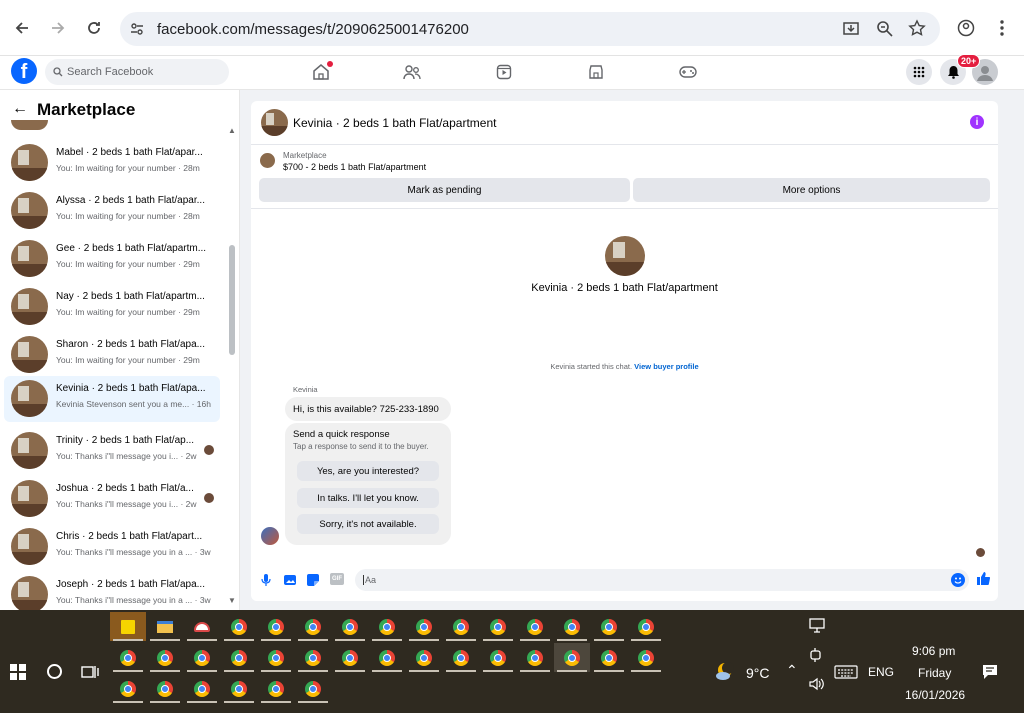 This screenshot has height=713, width=1024. What do you see at coordinates (758, 673) in the screenshot?
I see `weather-temperature: 9°C` at bounding box center [758, 673].